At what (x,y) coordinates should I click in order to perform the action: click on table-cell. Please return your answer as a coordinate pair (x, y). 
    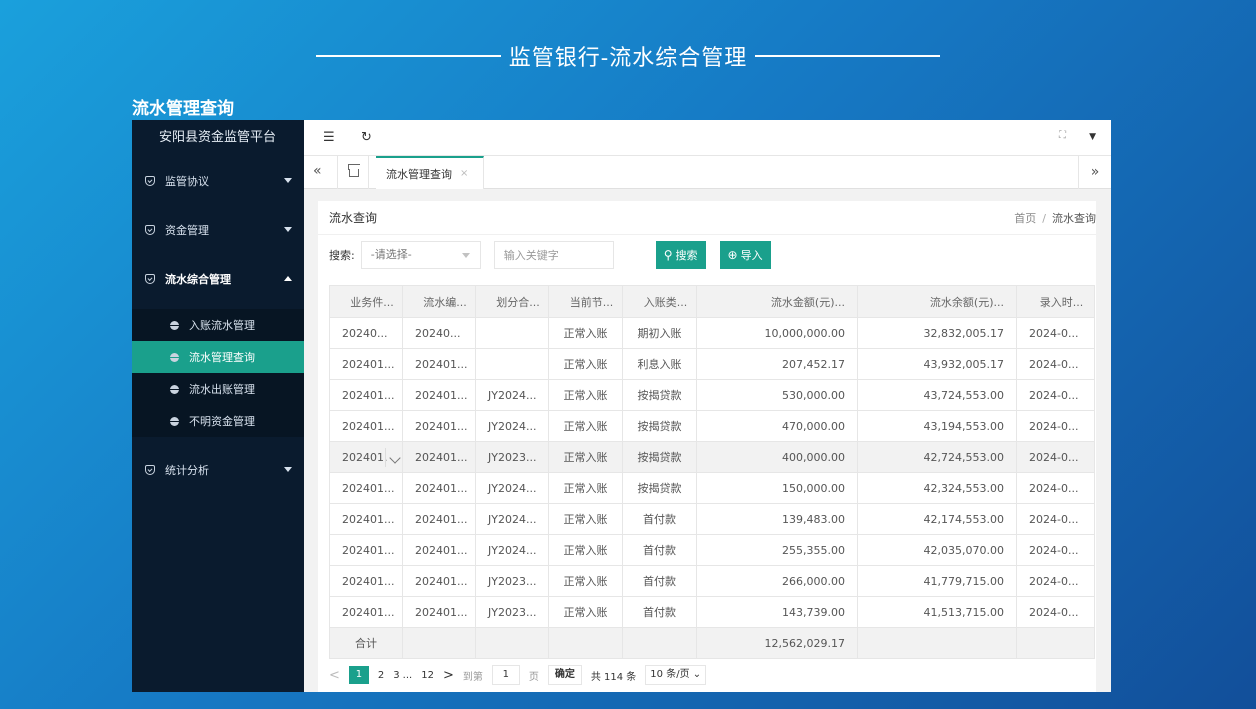
    Looking at the image, I should click on (512, 643).